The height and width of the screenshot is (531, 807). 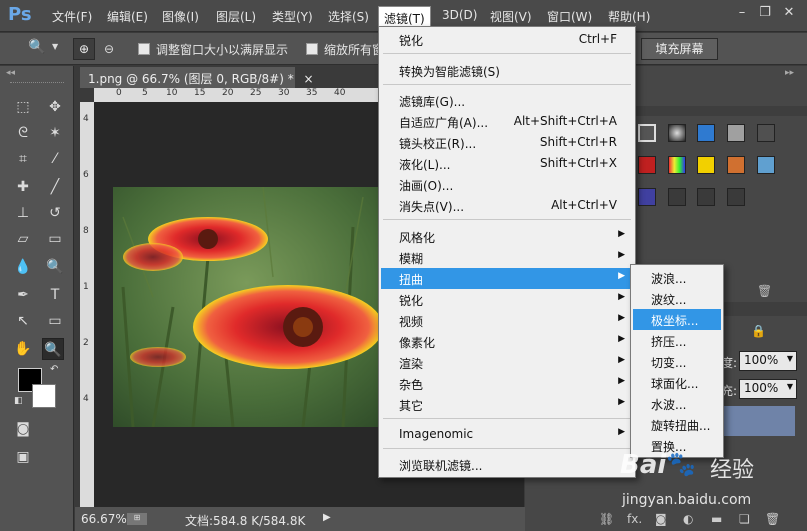 What do you see at coordinates (55, 295) in the screenshot?
I see `type-tool-icon: T` at bounding box center [55, 295].